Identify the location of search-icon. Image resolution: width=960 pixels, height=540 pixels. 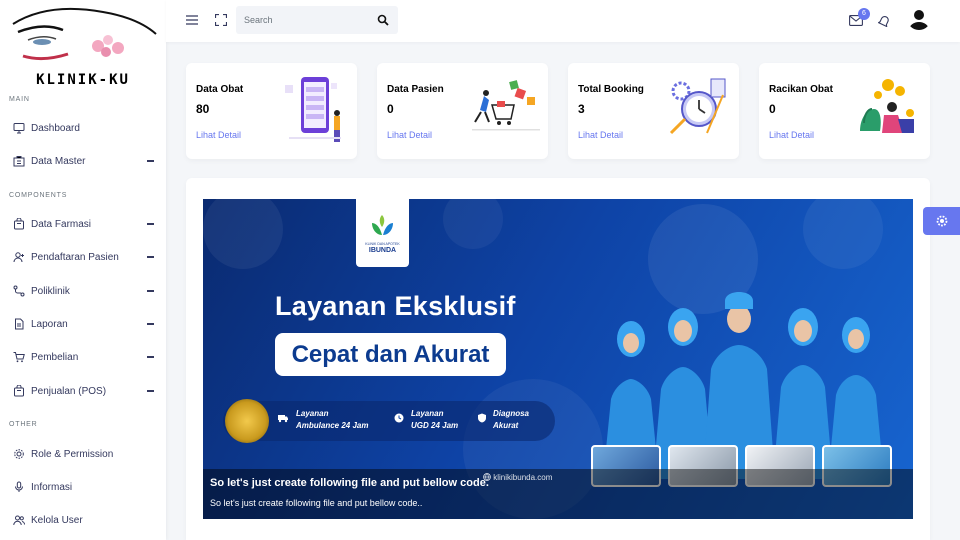
(383, 20).